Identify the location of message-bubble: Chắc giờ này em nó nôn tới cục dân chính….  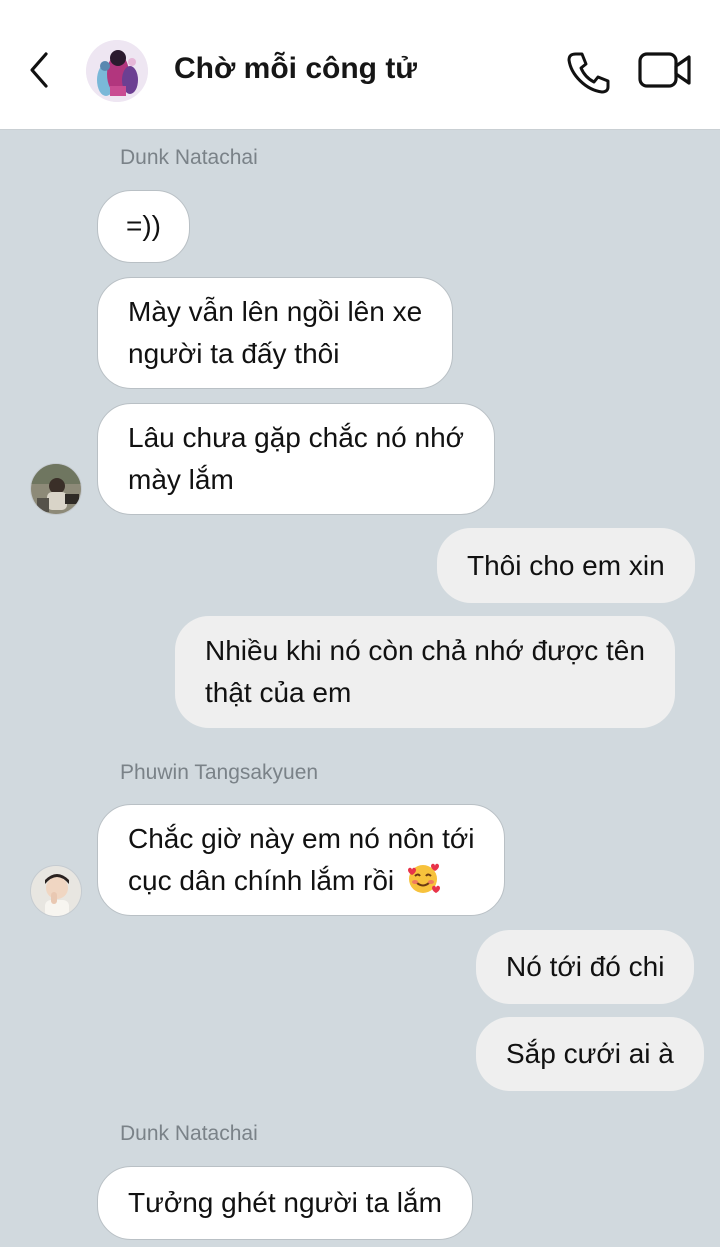
(301, 860).